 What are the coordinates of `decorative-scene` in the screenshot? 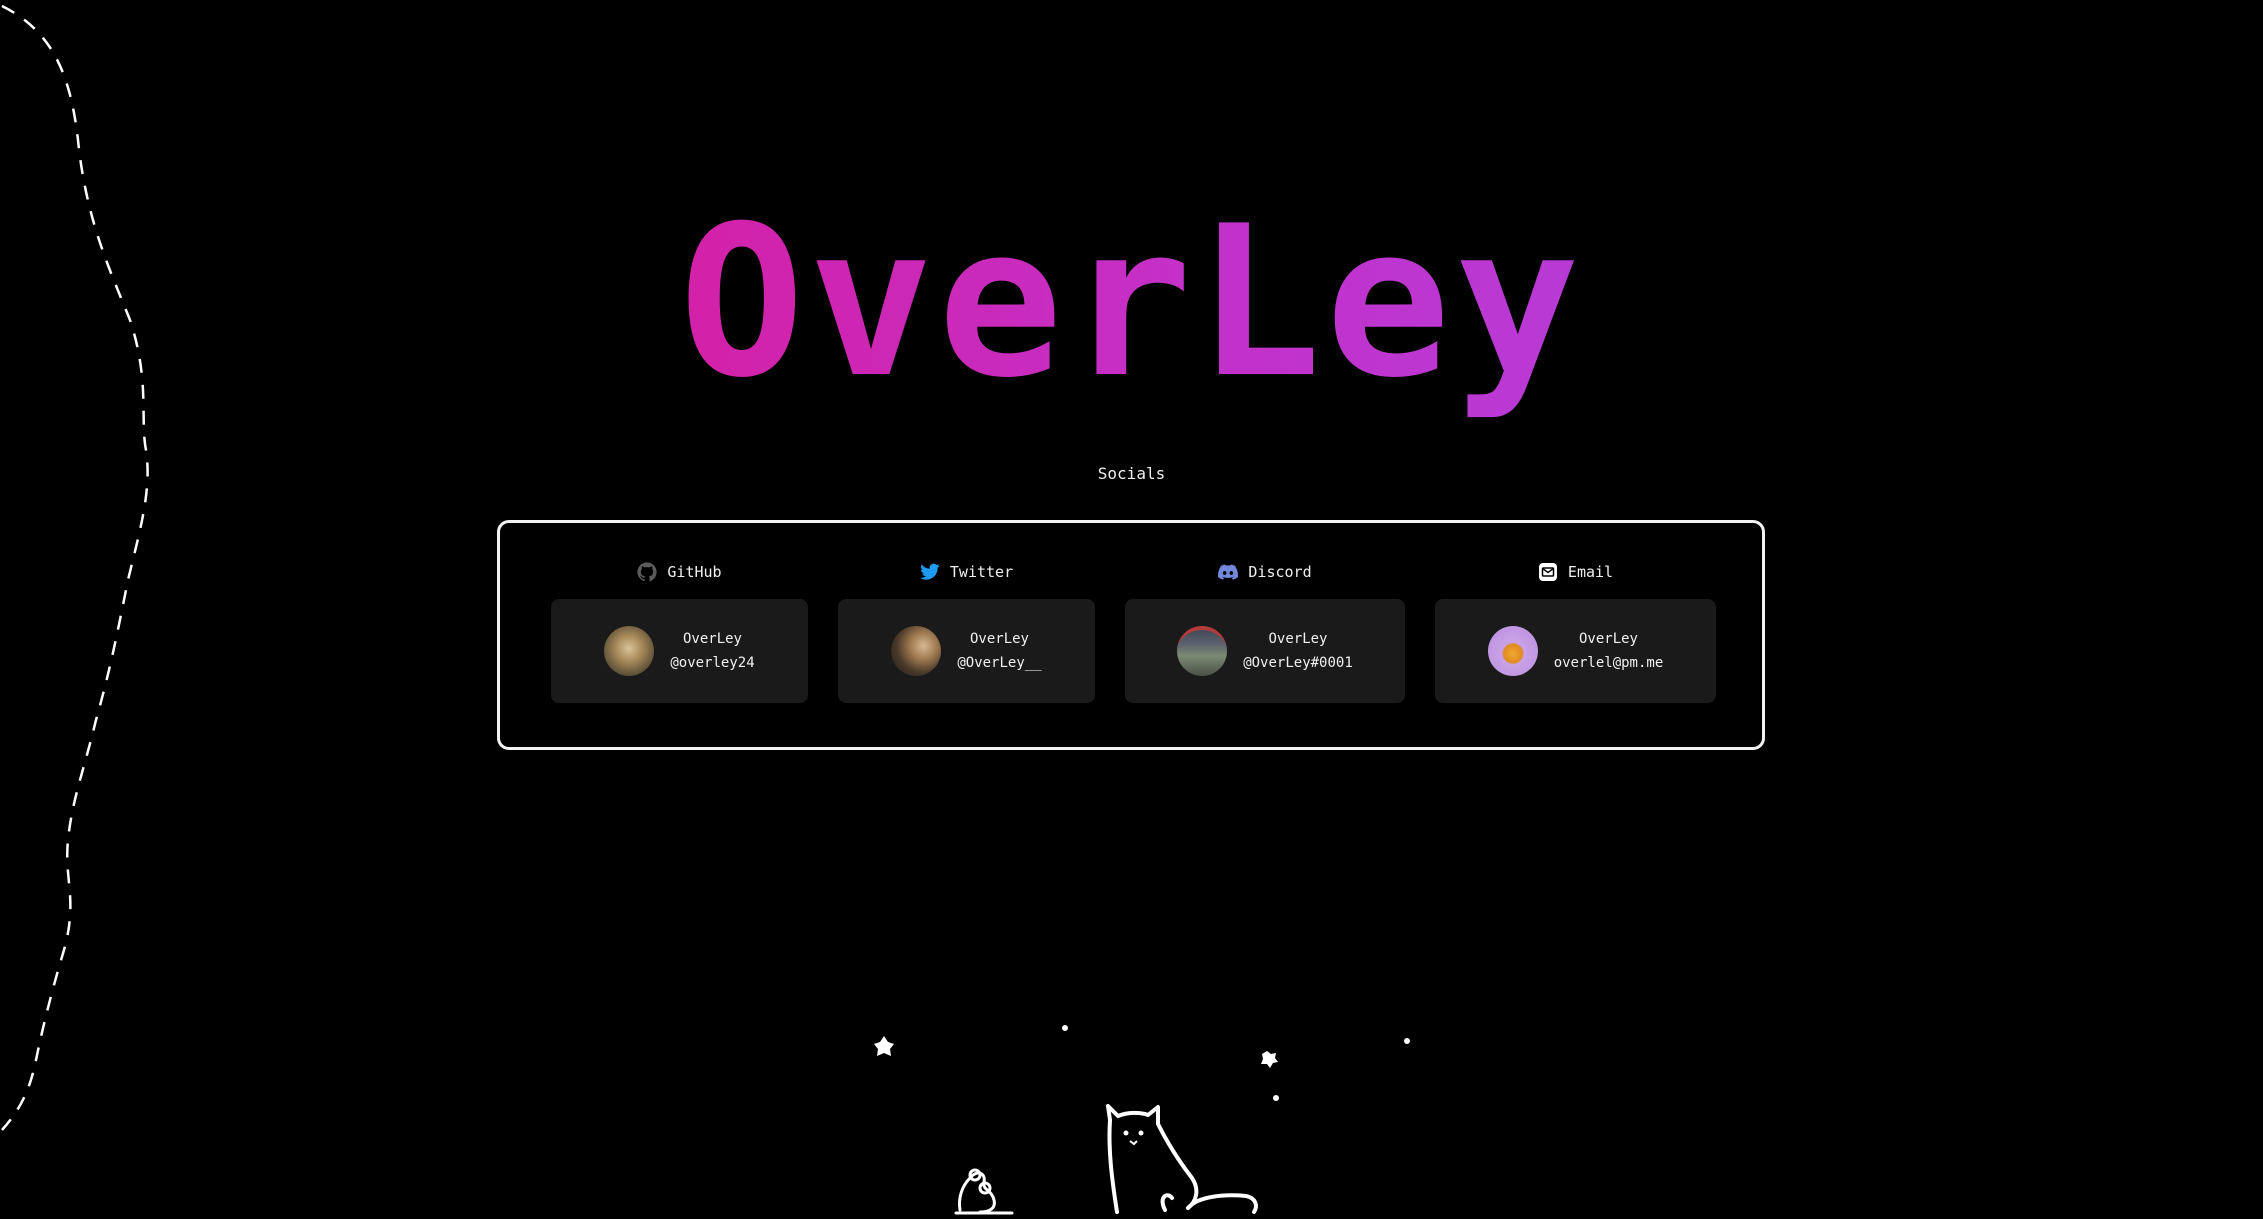 It's located at (1142, 1120).